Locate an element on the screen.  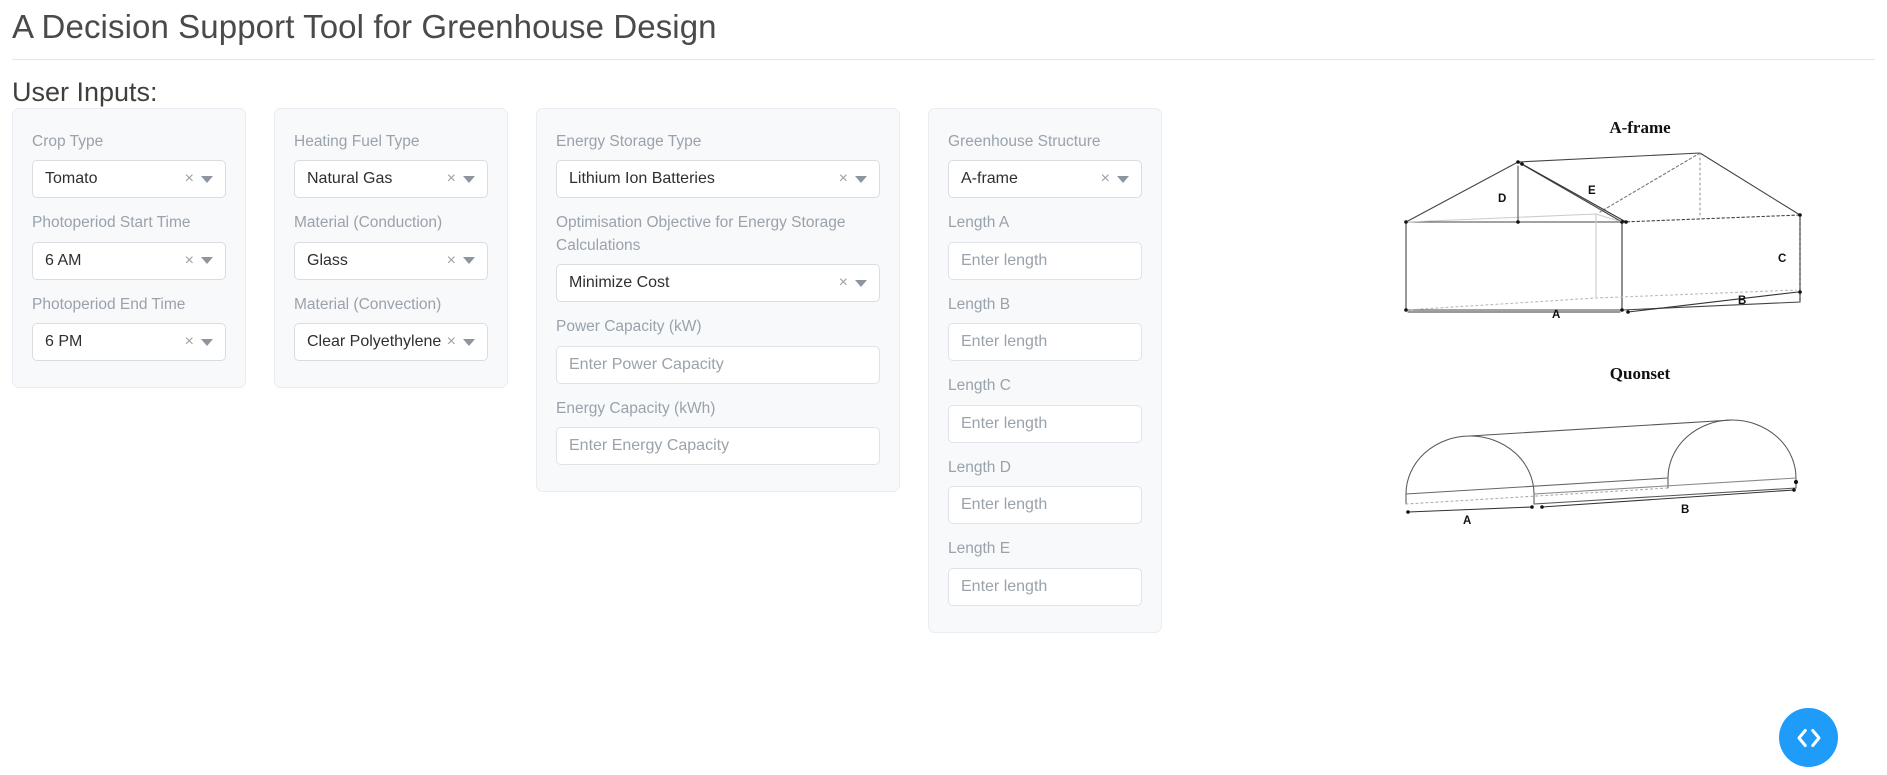
quonset-label-a: A is located at coordinates (1467, 521).